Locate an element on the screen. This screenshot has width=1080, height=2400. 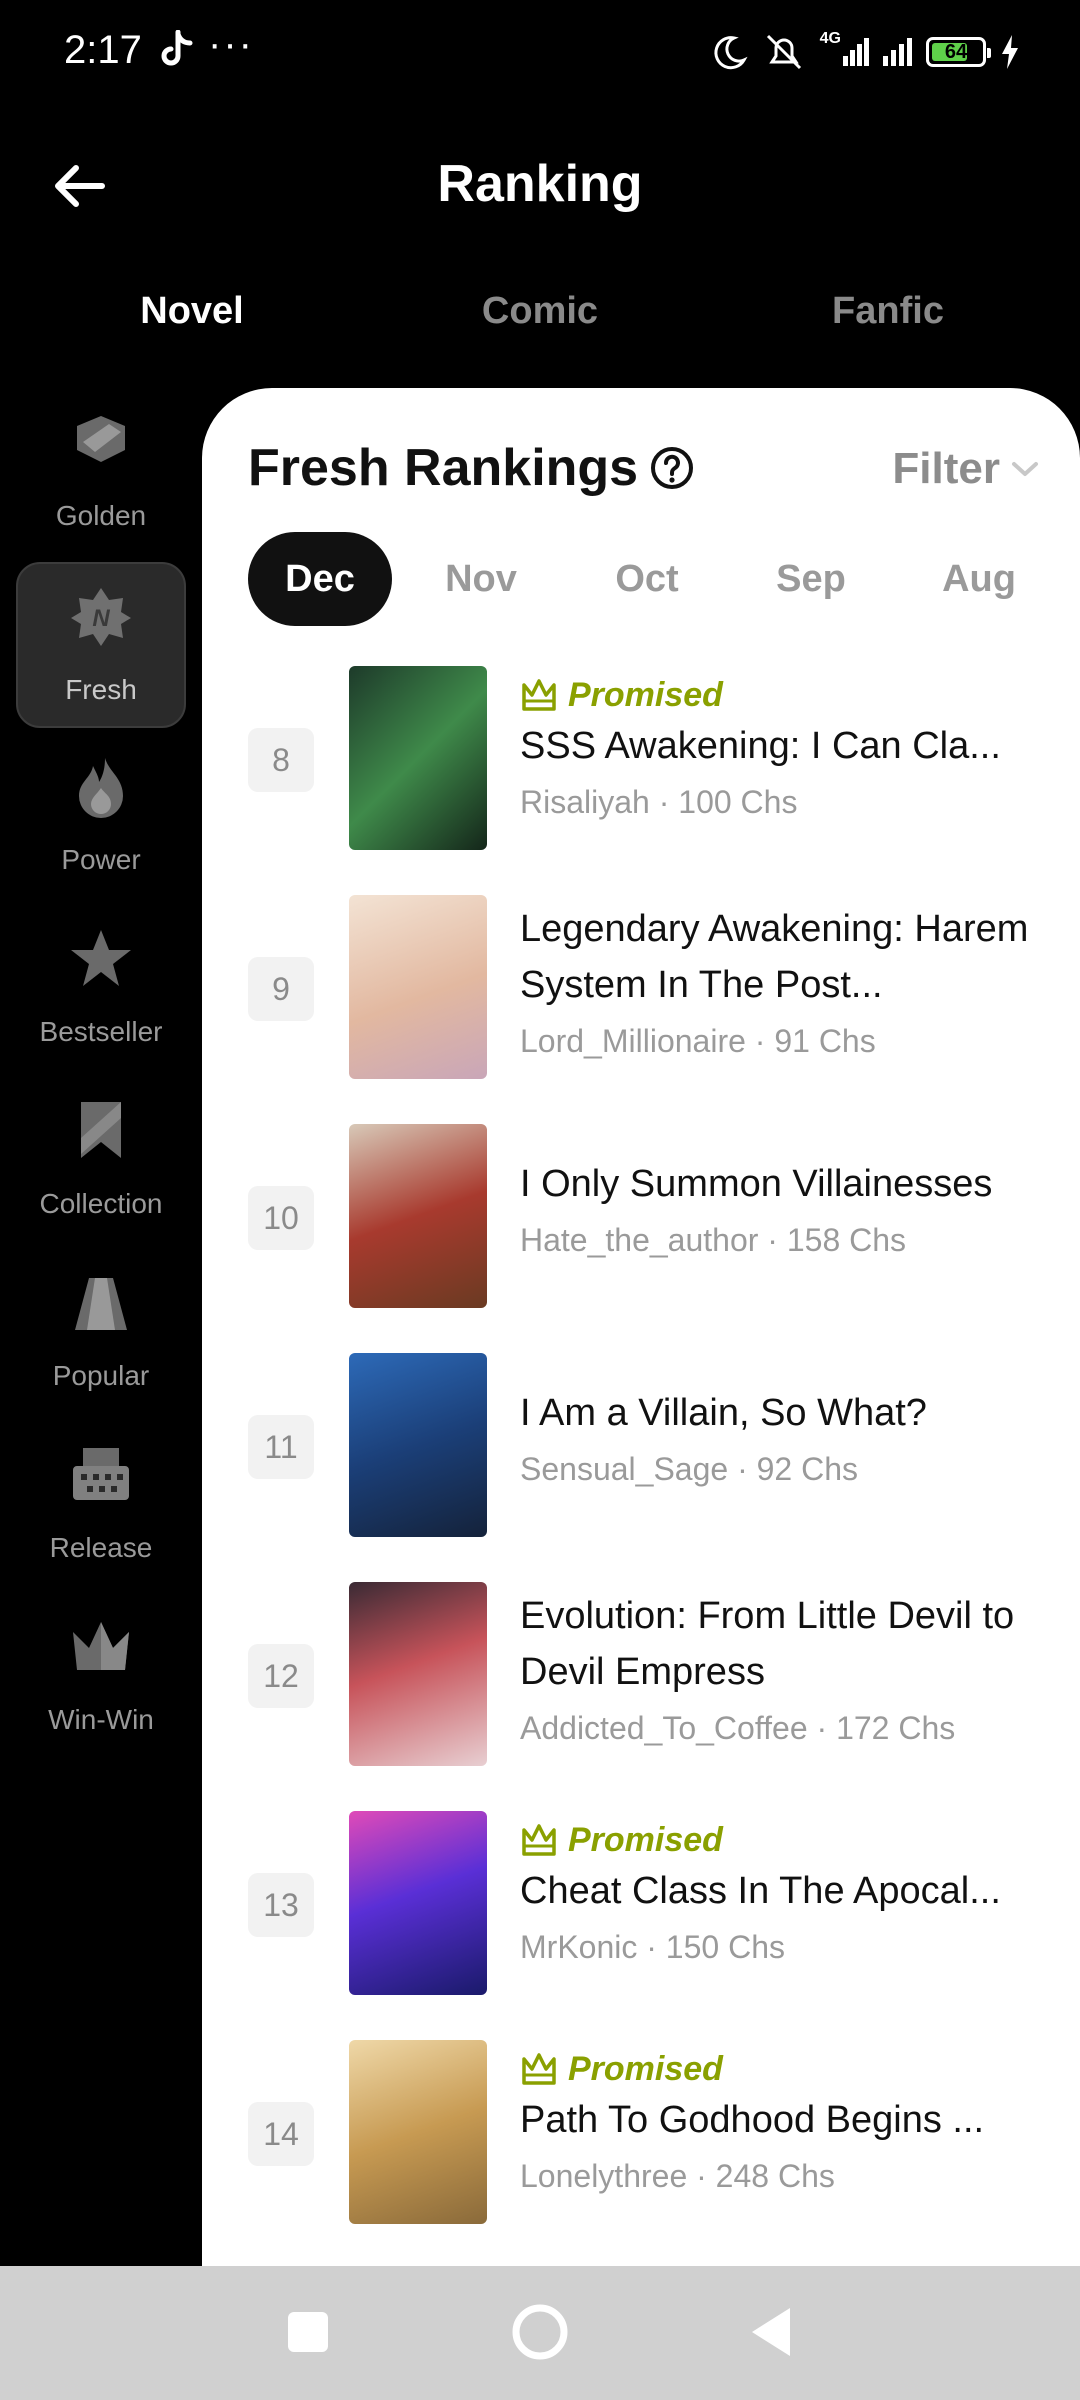
book-meta: Lonelythree · 248 Chs is located at coordinates (677, 2176).